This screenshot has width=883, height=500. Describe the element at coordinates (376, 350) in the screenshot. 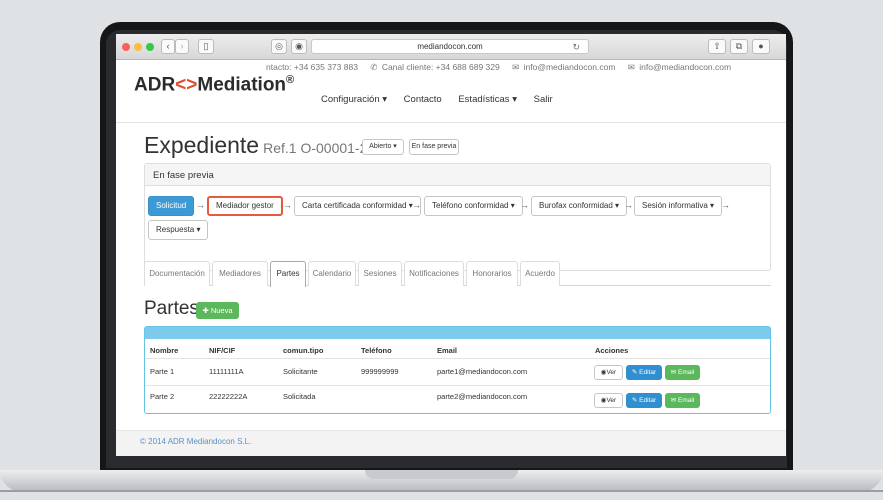

I see `col-telefono: Teléfono` at that location.